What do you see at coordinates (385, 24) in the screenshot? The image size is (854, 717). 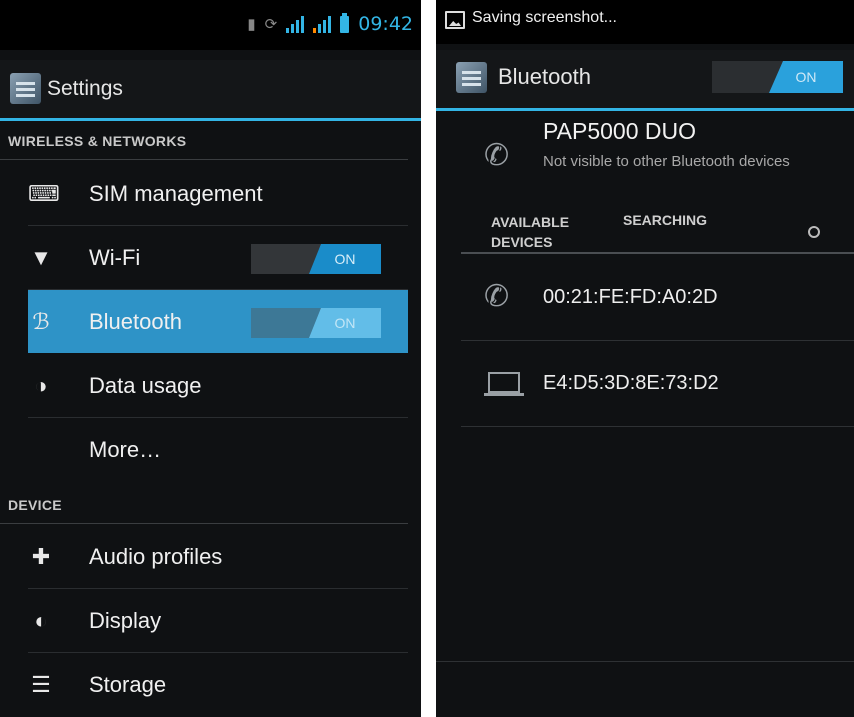 I see `clock: 09:42` at bounding box center [385, 24].